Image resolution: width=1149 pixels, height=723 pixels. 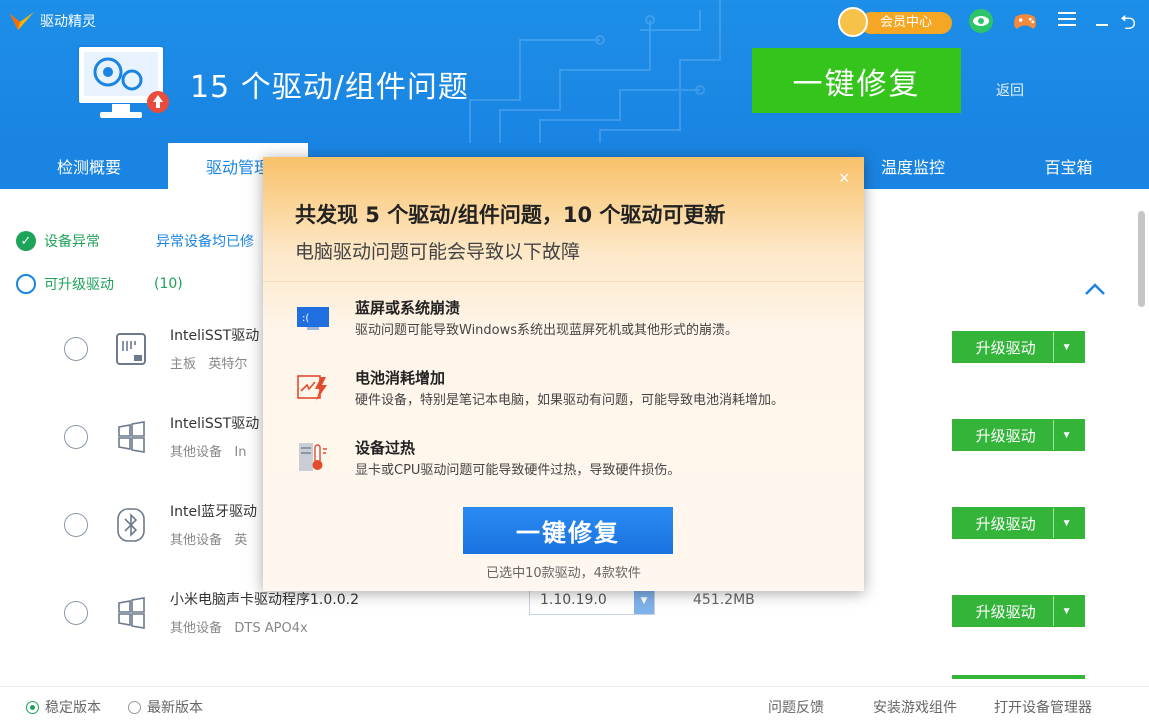 What do you see at coordinates (73, 708) in the screenshot?
I see `stable-label: 稳定版本` at bounding box center [73, 708].